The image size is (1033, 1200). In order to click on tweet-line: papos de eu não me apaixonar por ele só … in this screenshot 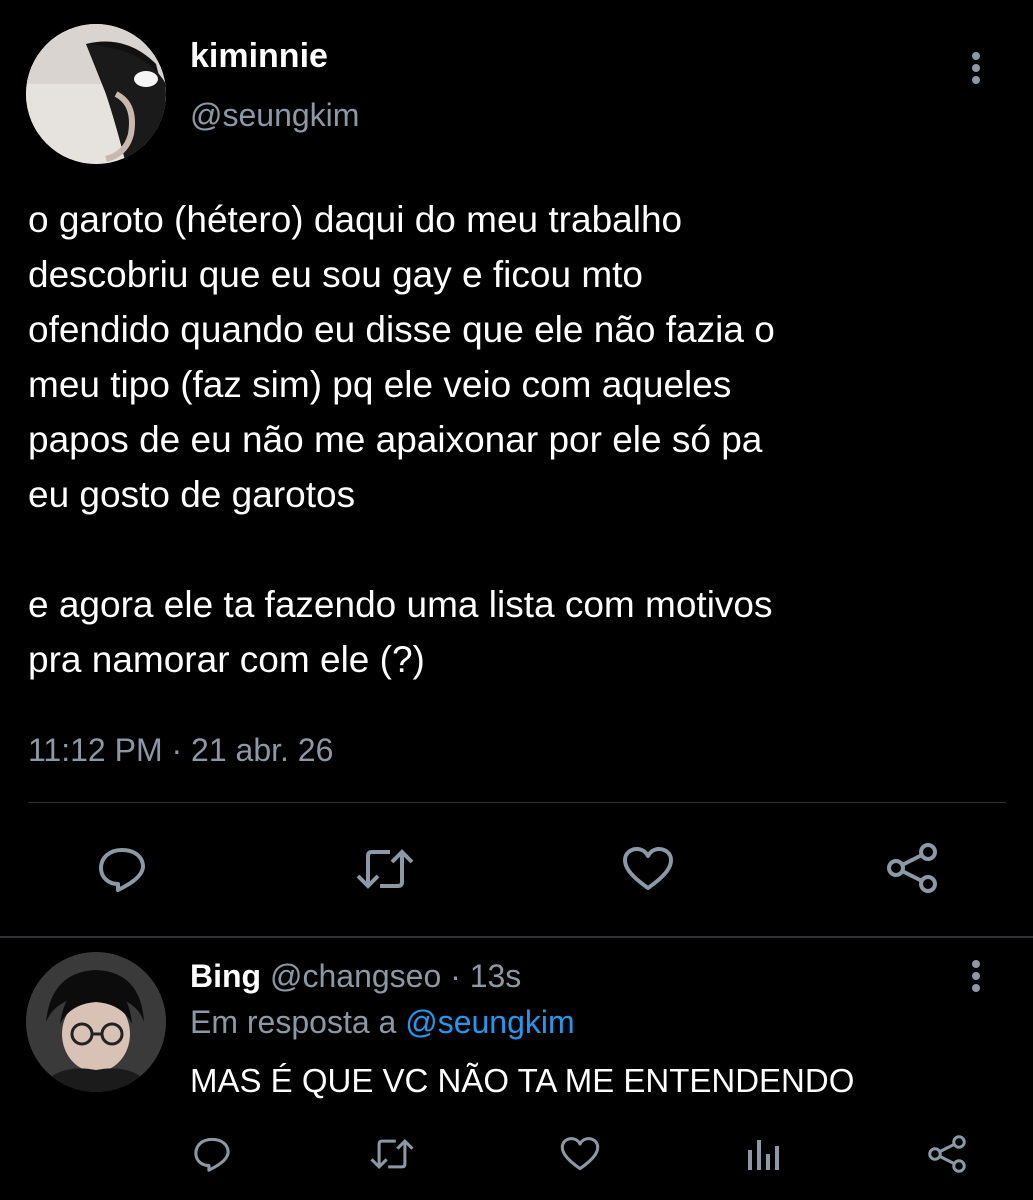, I will do `click(395, 439)`.